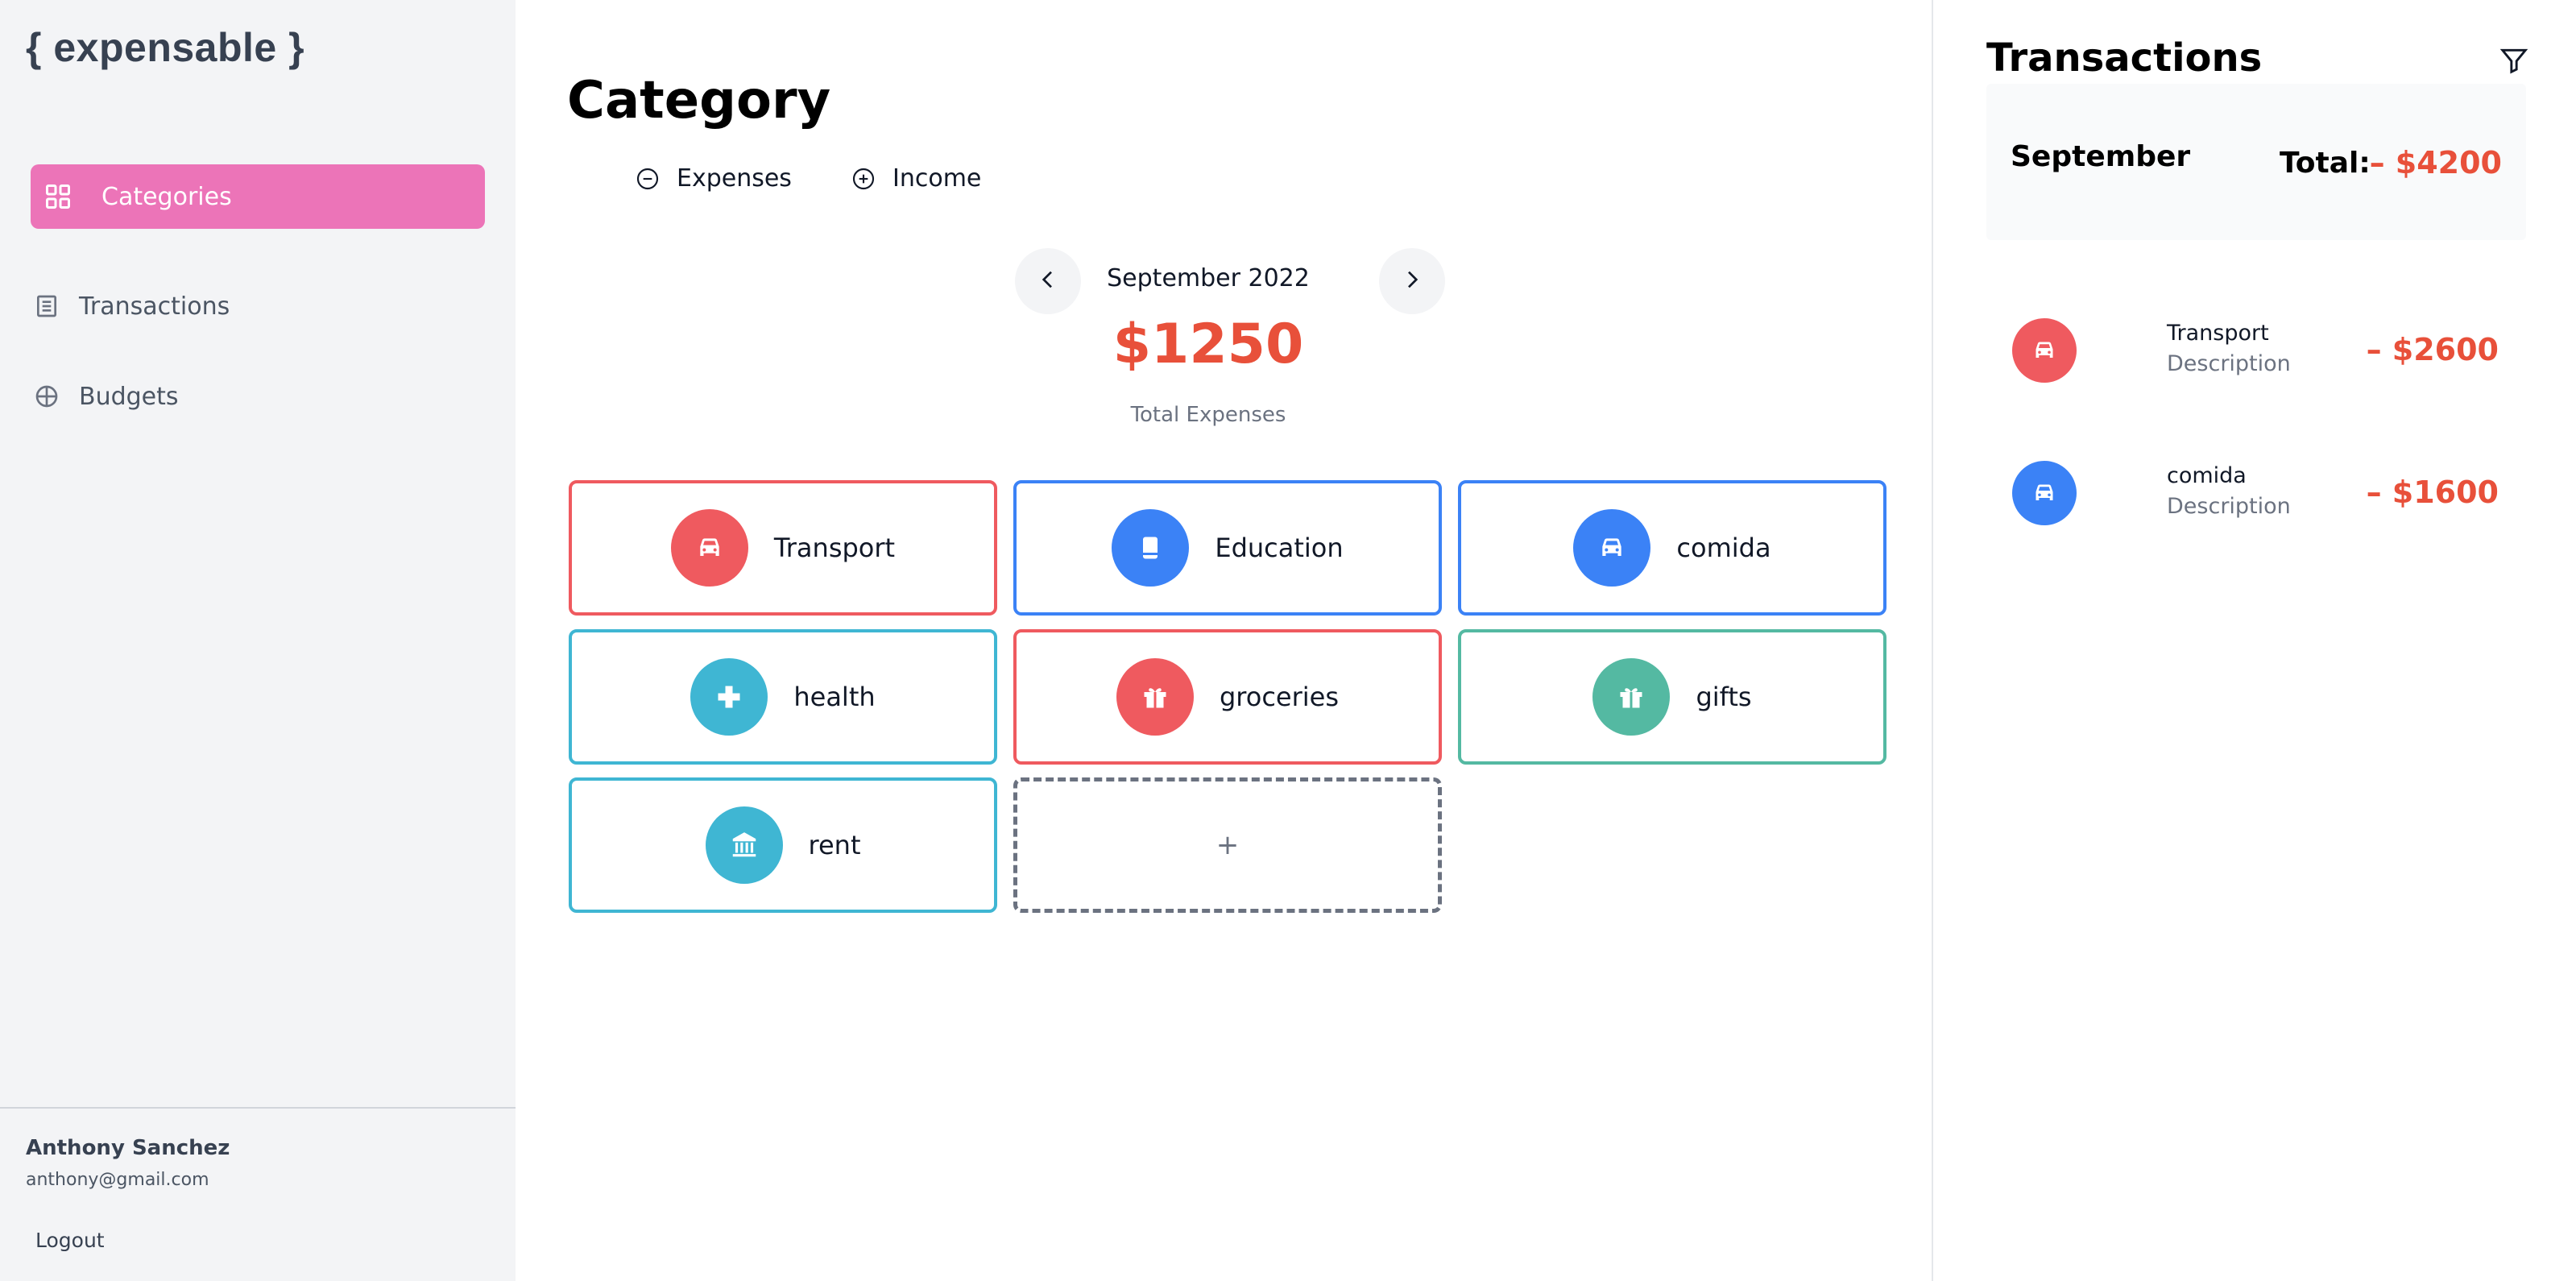 The width and height of the screenshot is (2576, 1281). I want to click on app-logo: { expensable }, so click(165, 48).